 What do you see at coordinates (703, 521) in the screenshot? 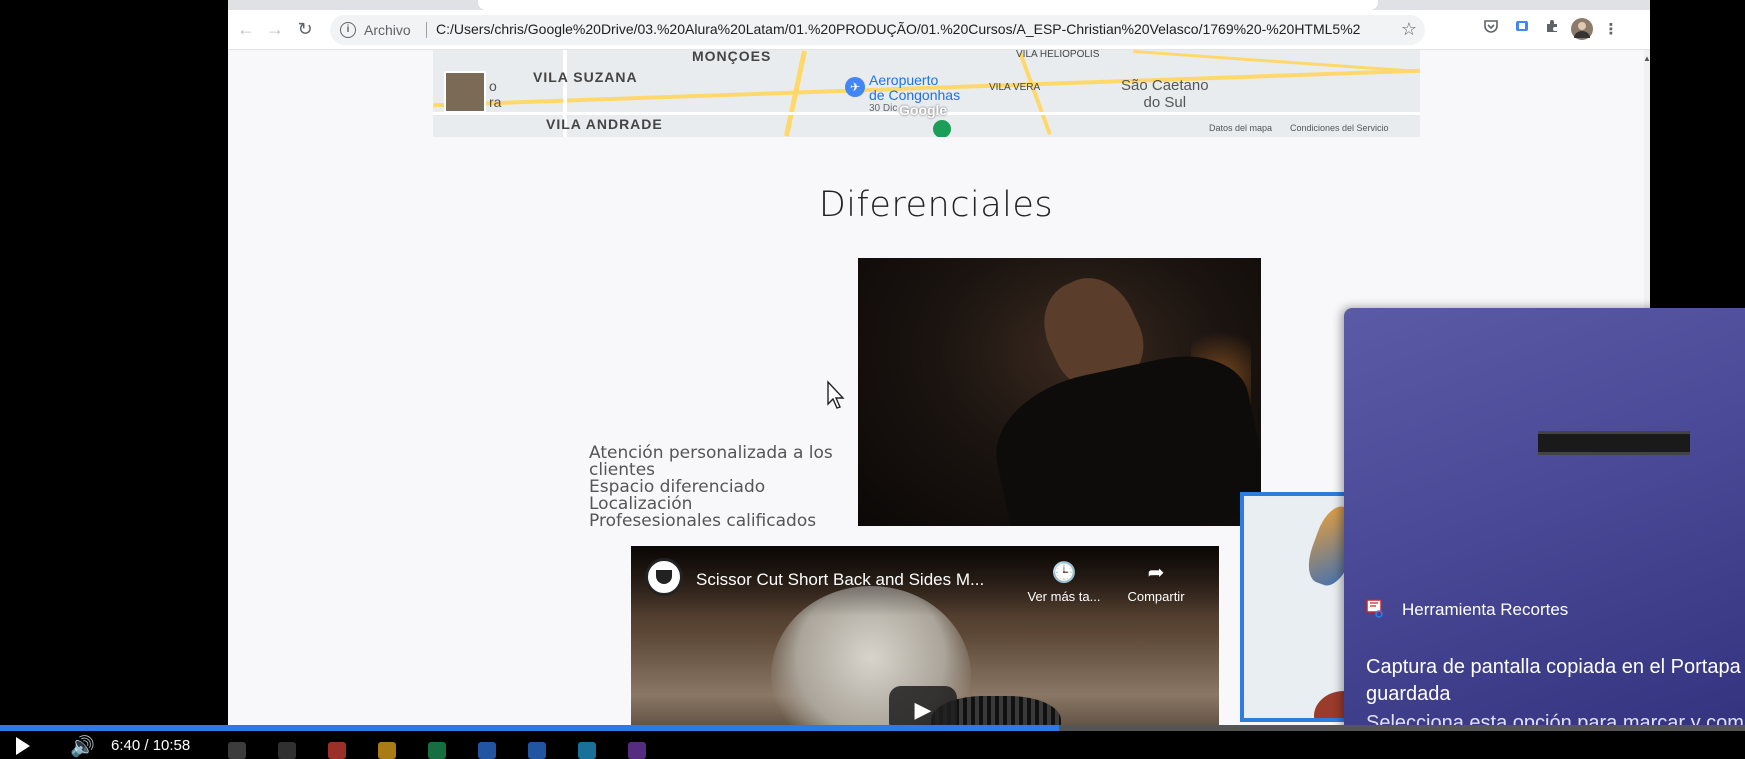
I see `list-item: Profesesionales calificados` at bounding box center [703, 521].